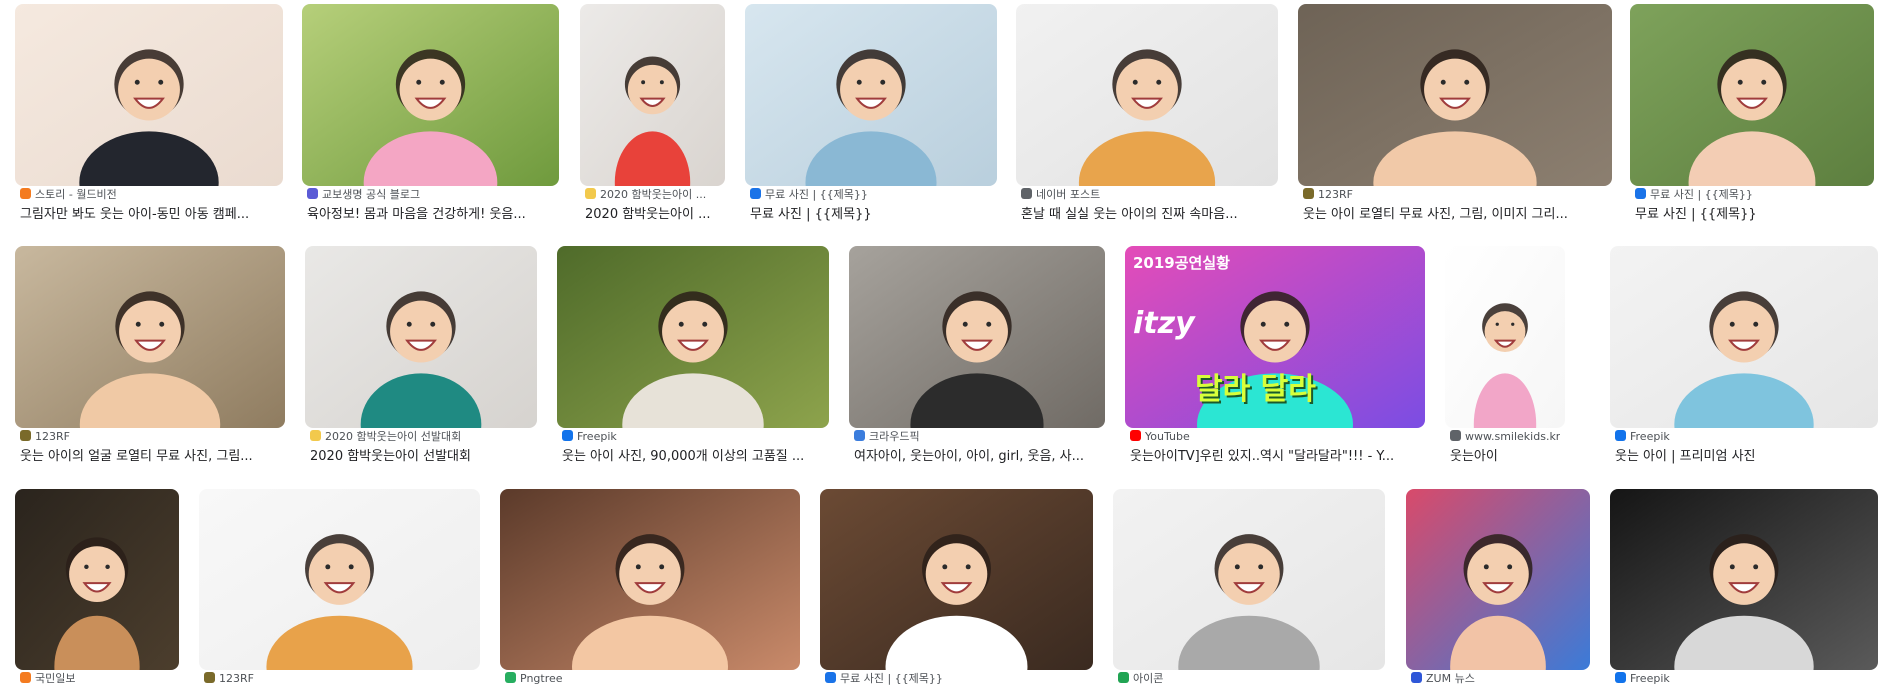 Image resolution: width=1889 pixels, height=687 pixels. What do you see at coordinates (510, 677) in the screenshot?
I see `pngtree-icon` at bounding box center [510, 677].